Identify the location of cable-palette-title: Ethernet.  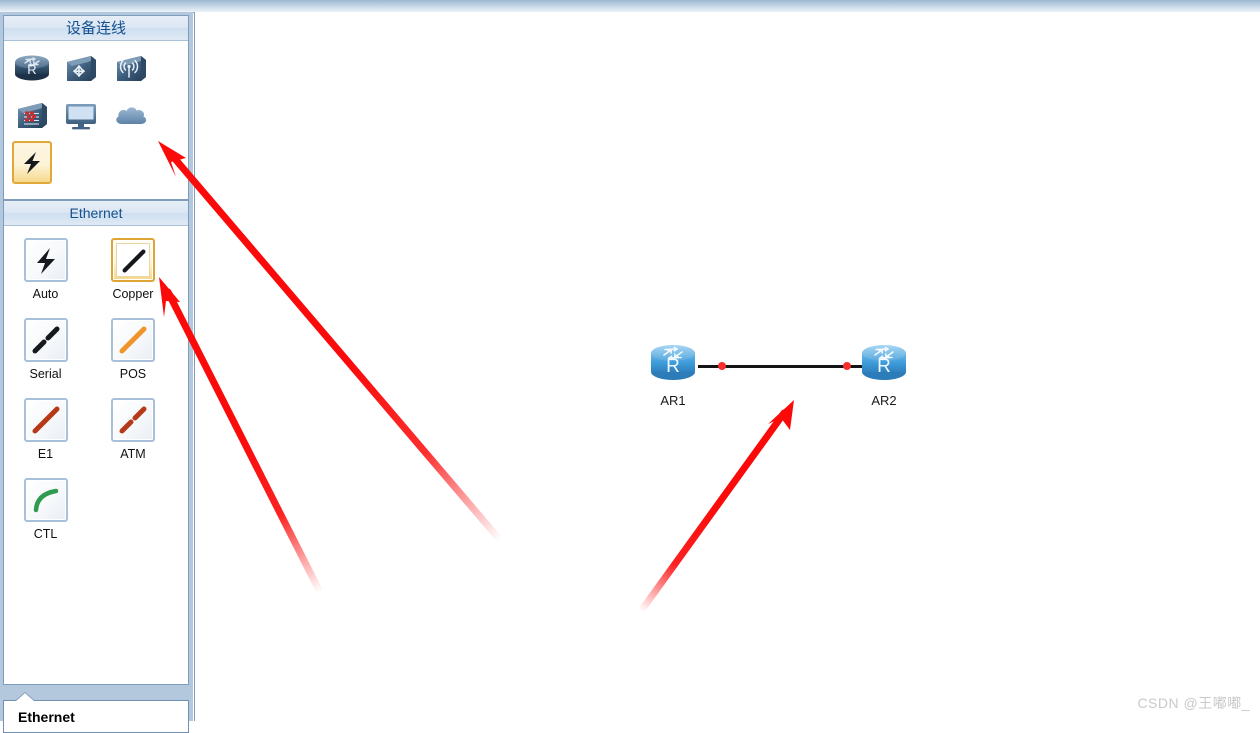
(96, 213).